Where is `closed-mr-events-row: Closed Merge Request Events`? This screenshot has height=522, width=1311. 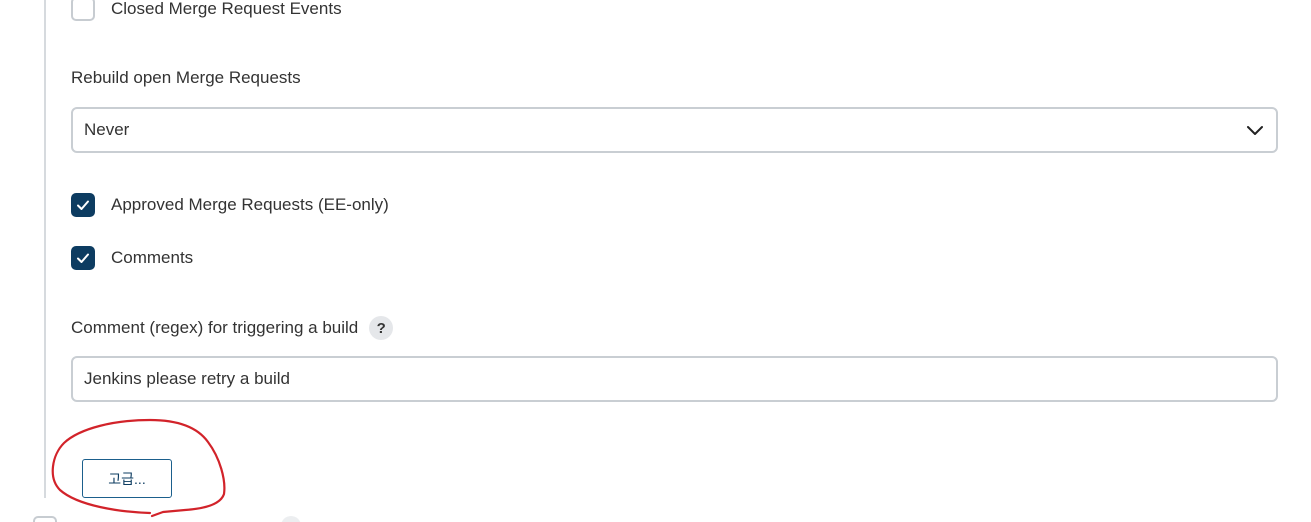
closed-mr-events-row: Closed Merge Request Events is located at coordinates (206, 10).